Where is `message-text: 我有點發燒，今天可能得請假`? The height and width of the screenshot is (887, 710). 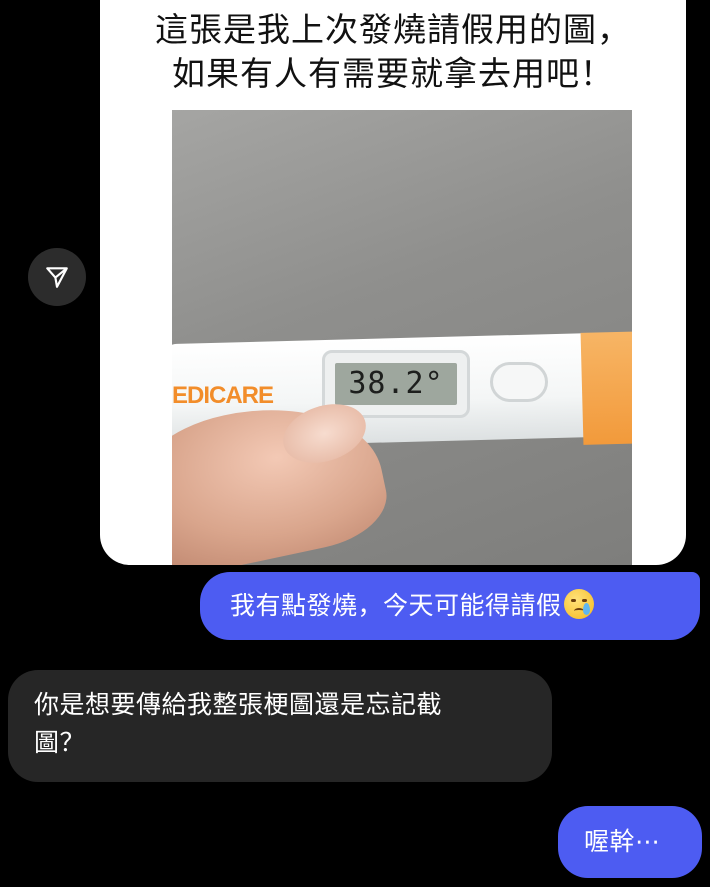 message-text: 我有點發燒，今天可能得請假 is located at coordinates (396, 605).